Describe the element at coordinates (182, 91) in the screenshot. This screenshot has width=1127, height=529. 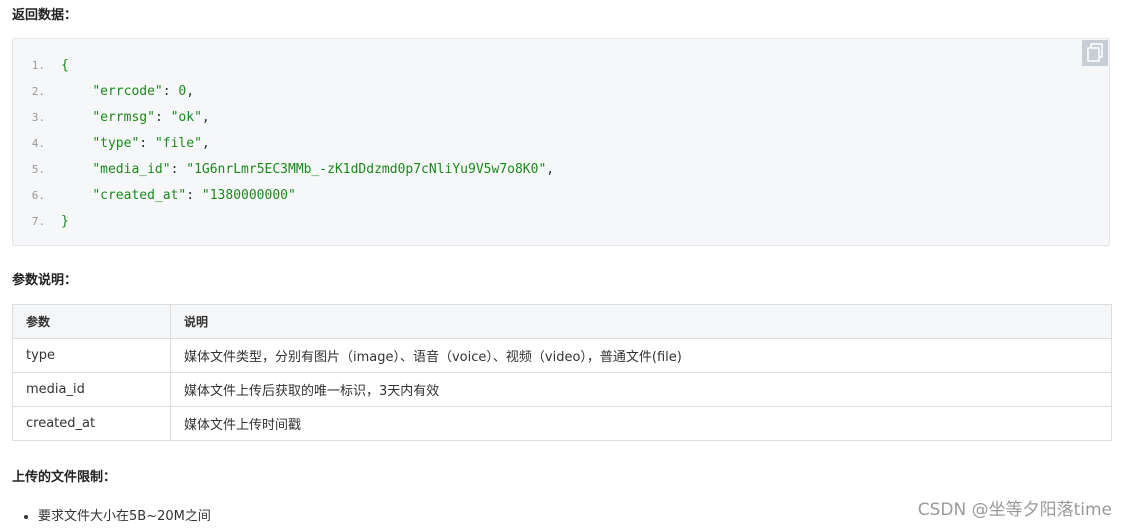
I see `json-value: 0` at that location.